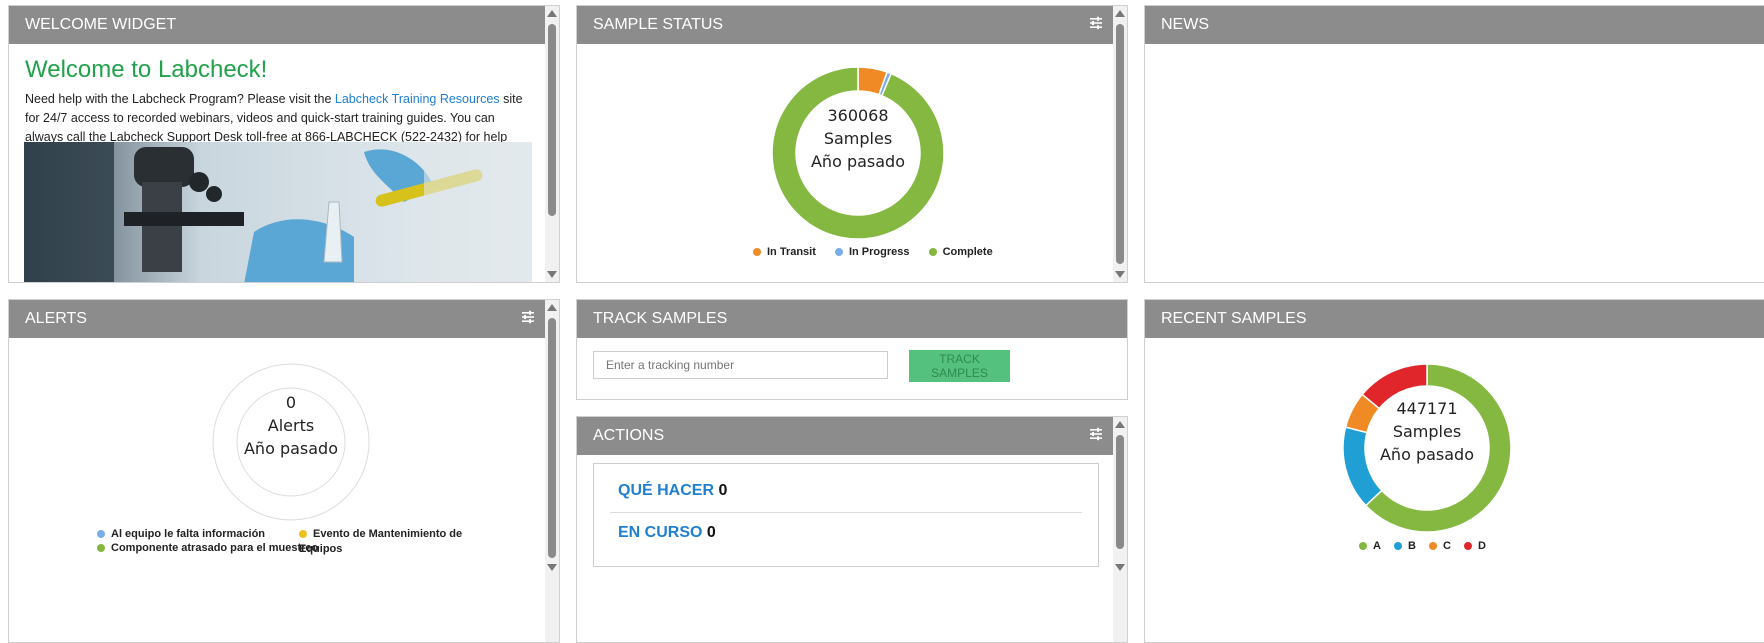  I want to click on actions-header: ACTIONS, so click(852, 436).